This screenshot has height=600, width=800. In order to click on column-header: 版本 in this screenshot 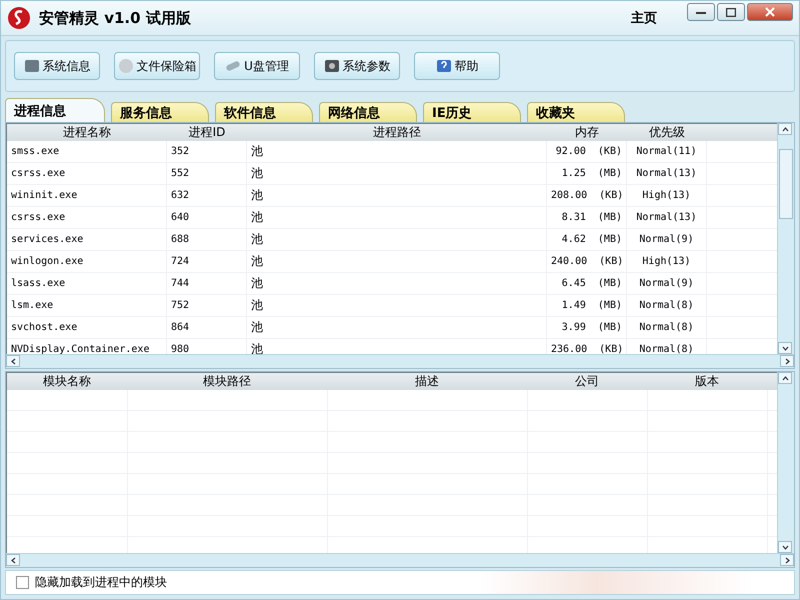, I will do `click(707, 381)`.